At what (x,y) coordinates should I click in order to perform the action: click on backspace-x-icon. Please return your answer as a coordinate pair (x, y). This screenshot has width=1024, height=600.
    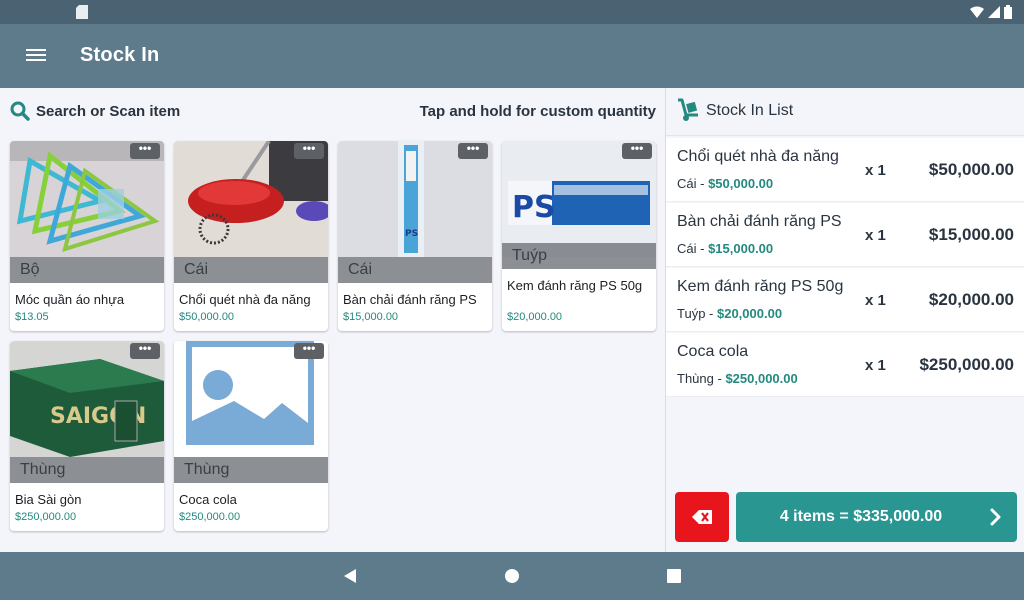
    Looking at the image, I should click on (702, 517).